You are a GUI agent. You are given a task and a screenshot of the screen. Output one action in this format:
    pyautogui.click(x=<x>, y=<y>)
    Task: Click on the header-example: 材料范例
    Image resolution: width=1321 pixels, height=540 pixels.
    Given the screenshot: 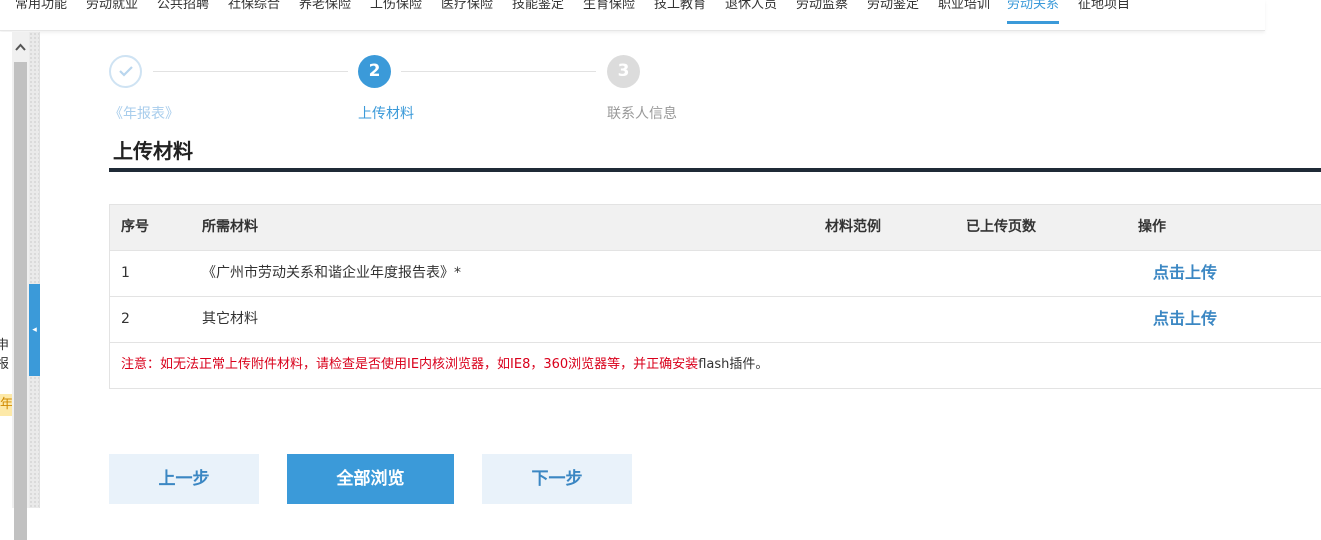 What is the action you would take?
    pyautogui.click(x=853, y=227)
    